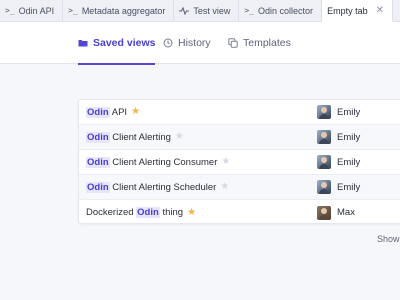 The width and height of the screenshot is (400, 300). I want to click on tab-label: History, so click(194, 43).